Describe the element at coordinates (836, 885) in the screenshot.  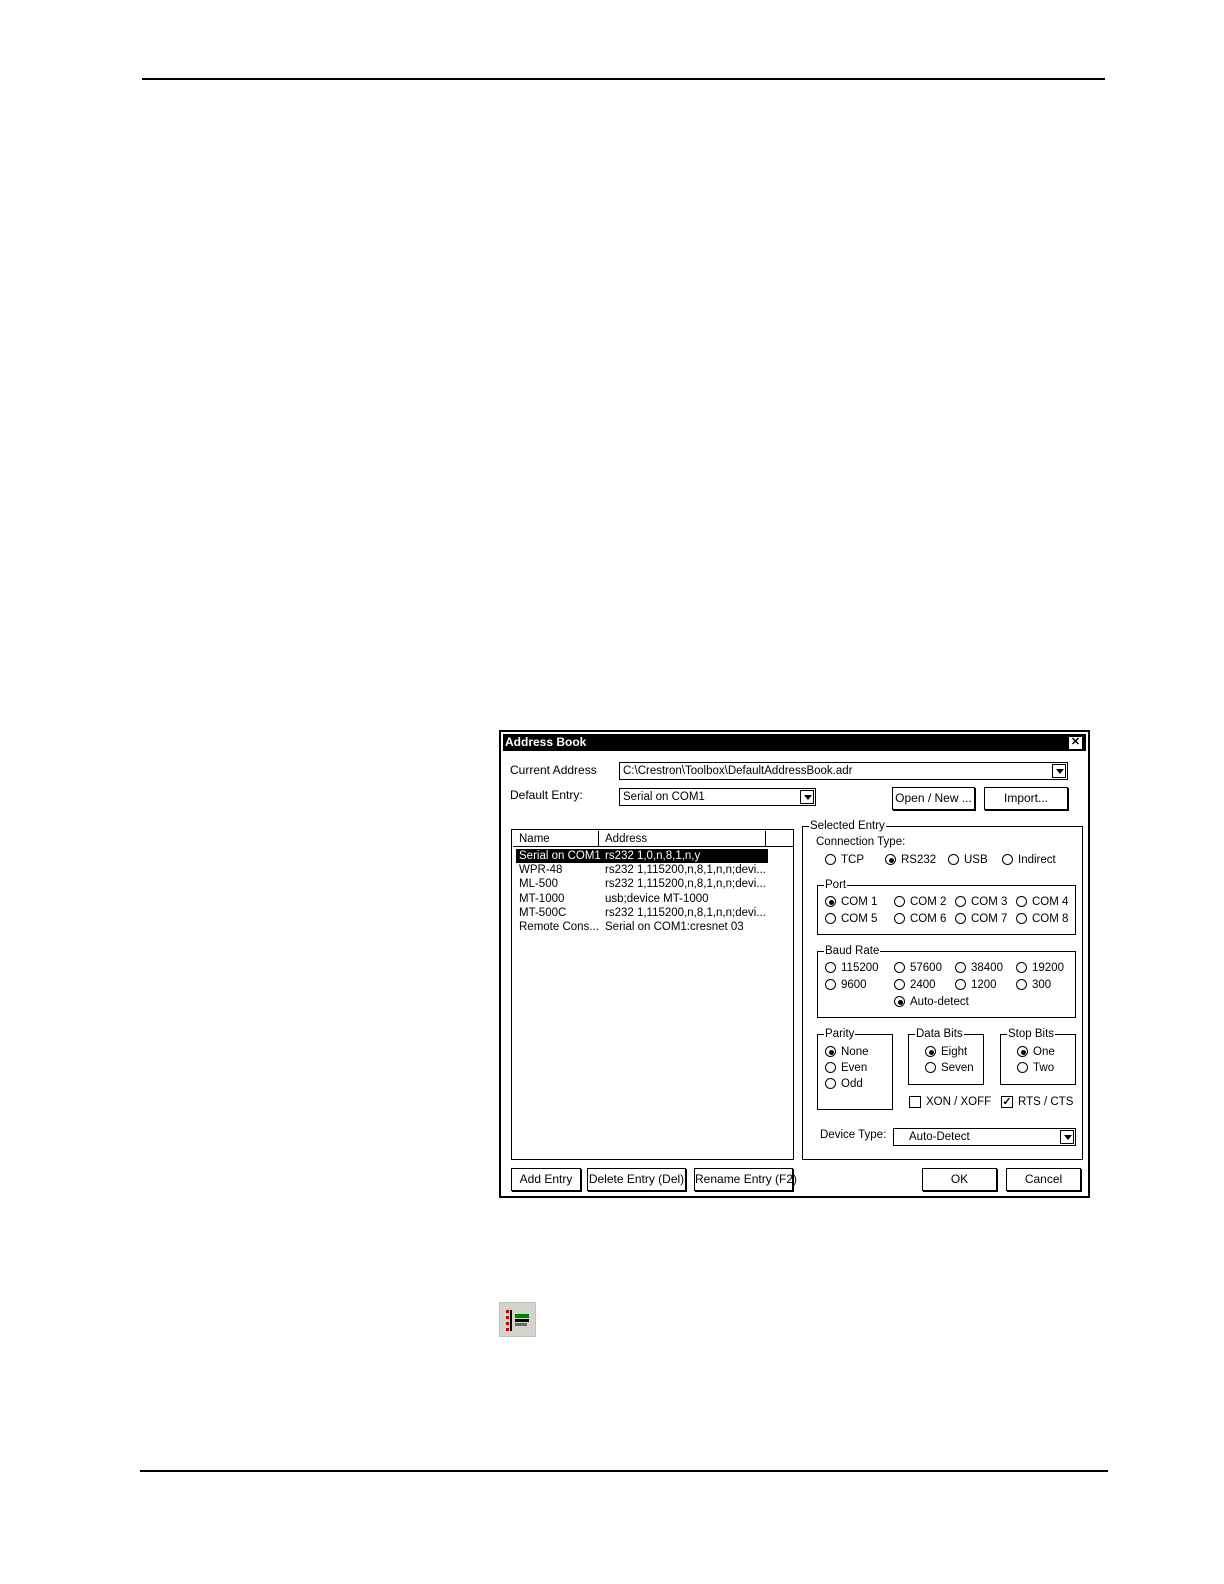
I see `port-title: Port` at that location.